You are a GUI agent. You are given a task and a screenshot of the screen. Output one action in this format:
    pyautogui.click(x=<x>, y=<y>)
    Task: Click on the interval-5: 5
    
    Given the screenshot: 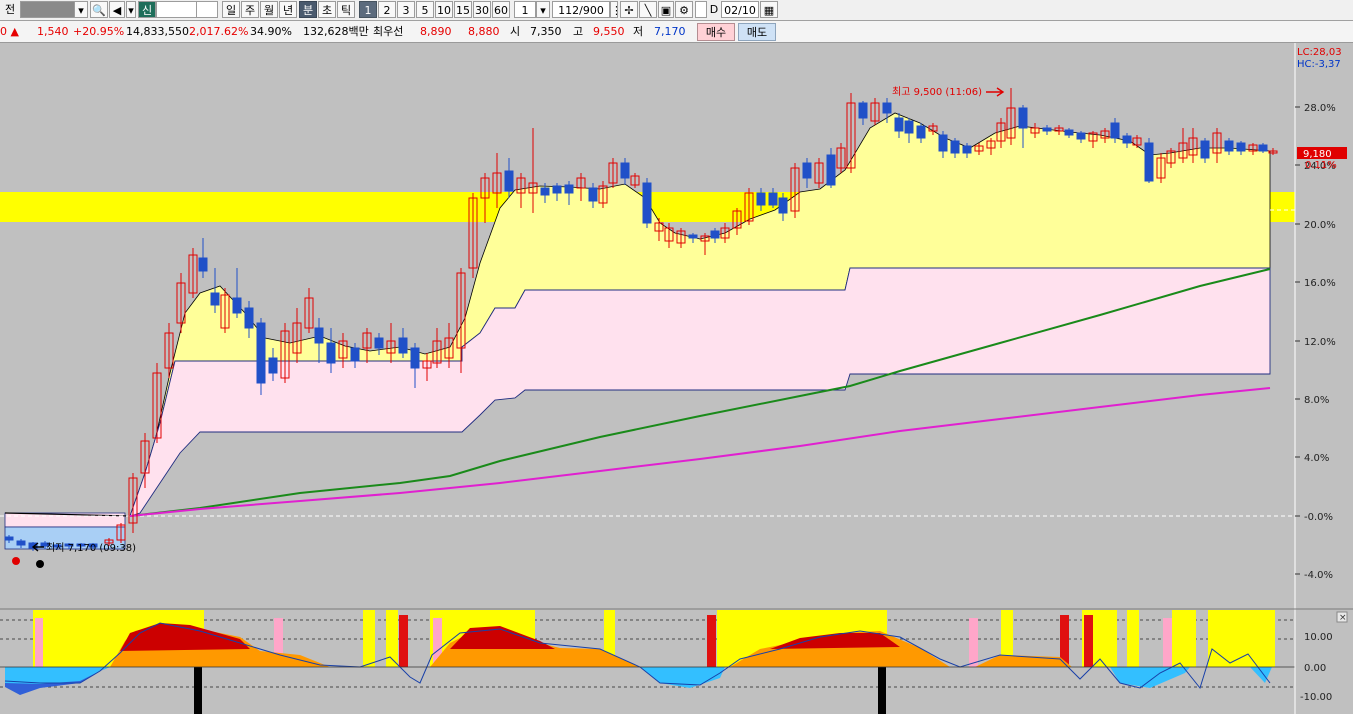 What is the action you would take?
    pyautogui.click(x=425, y=9)
    